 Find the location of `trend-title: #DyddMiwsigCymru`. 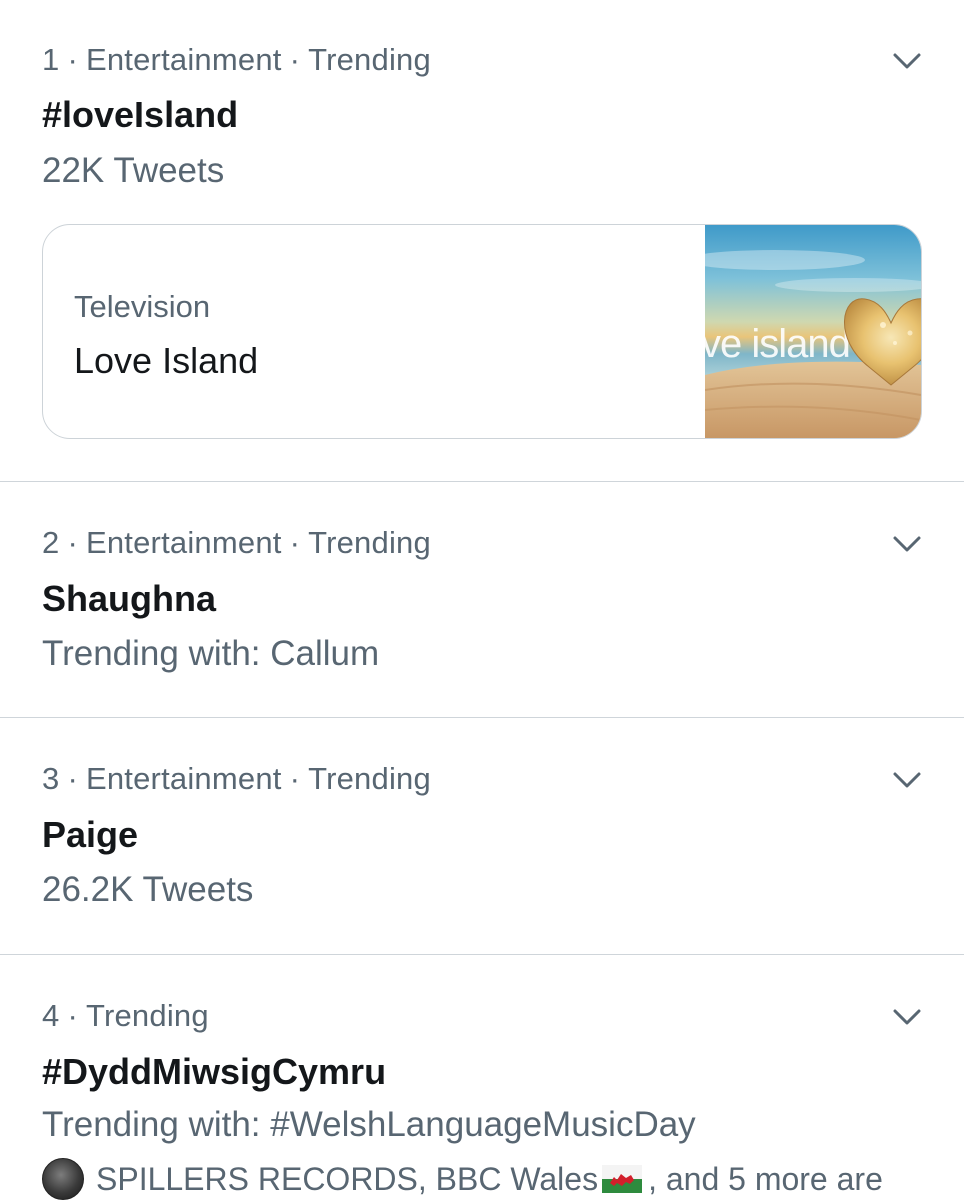

trend-title: #DyddMiwsigCymru is located at coordinates (214, 1071).